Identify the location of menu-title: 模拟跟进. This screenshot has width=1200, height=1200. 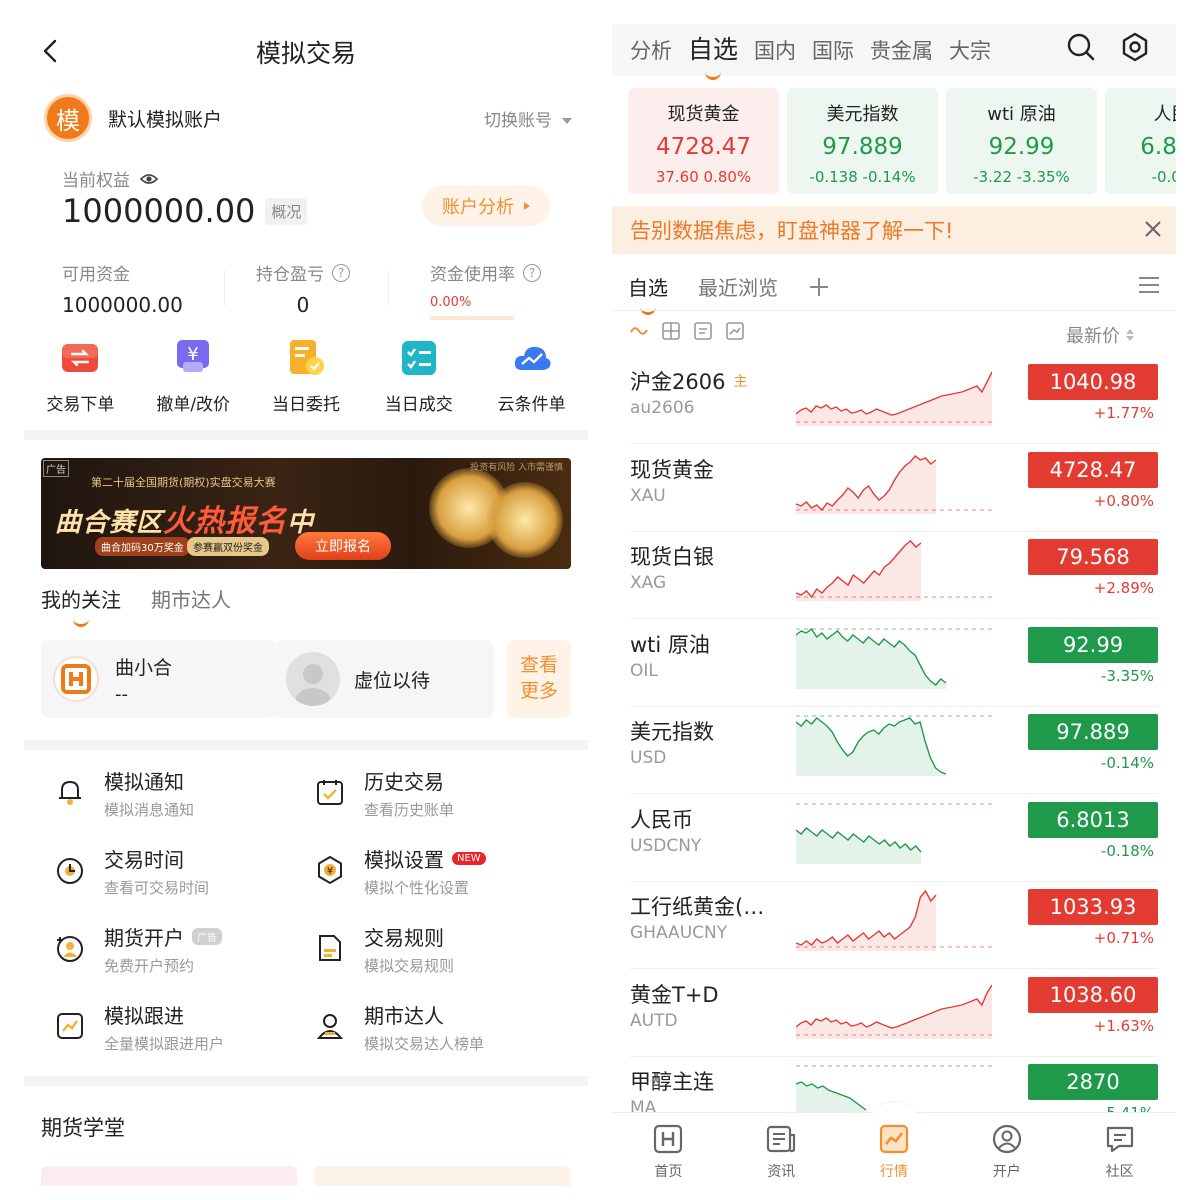
(144, 1016).